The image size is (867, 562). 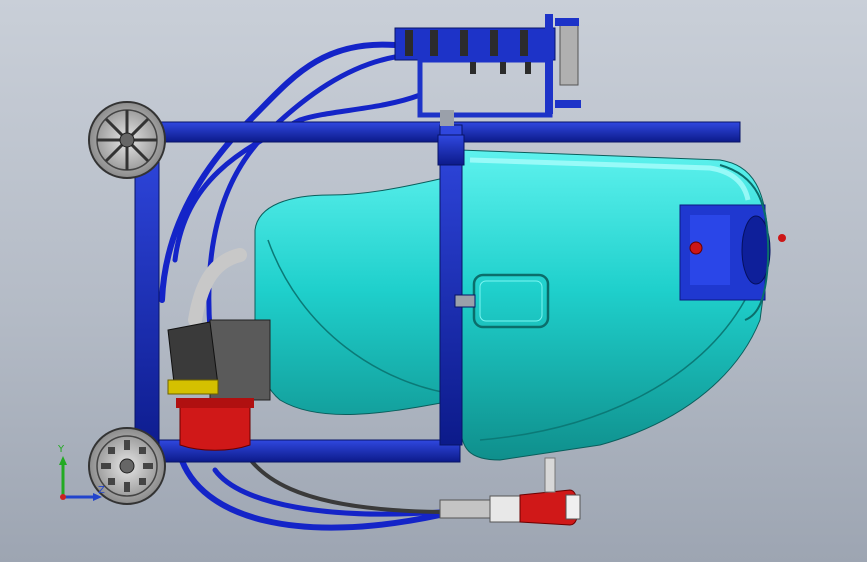 What do you see at coordinates (63, 497) in the screenshot?
I see `origin-icon` at bounding box center [63, 497].